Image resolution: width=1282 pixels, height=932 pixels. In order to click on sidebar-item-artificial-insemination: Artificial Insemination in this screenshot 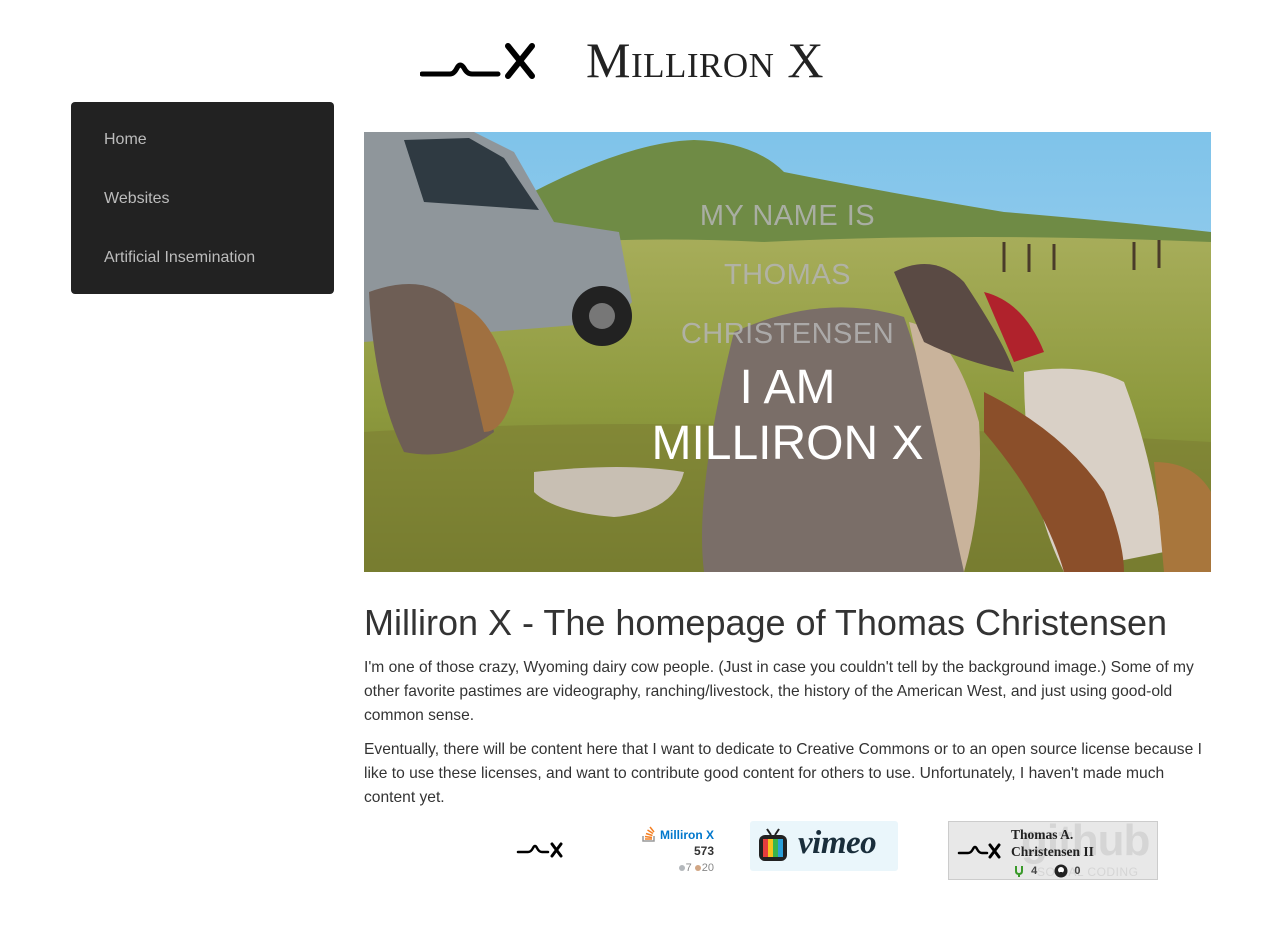, I will do `click(202, 267)`.